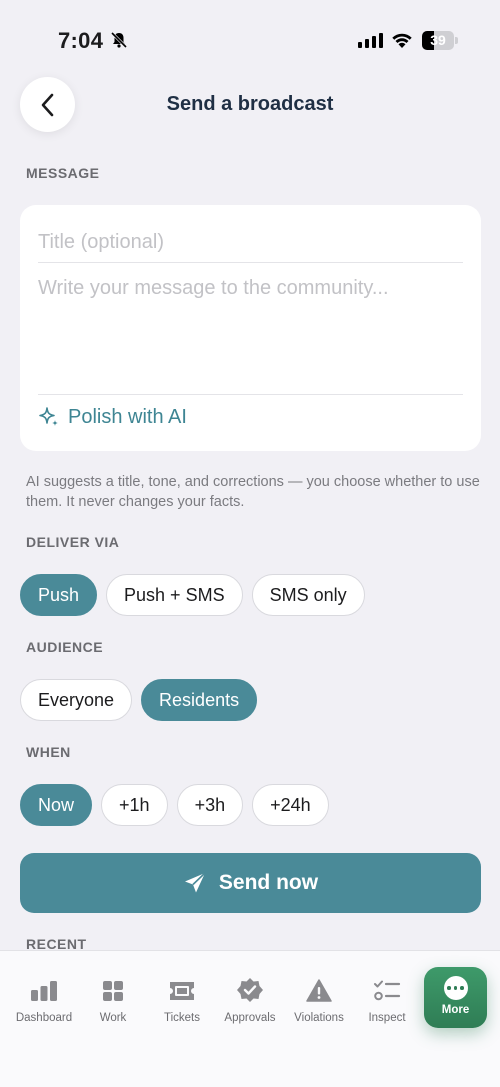 The height and width of the screenshot is (1087, 500). I want to click on tab-work: Work, so click(113, 987).